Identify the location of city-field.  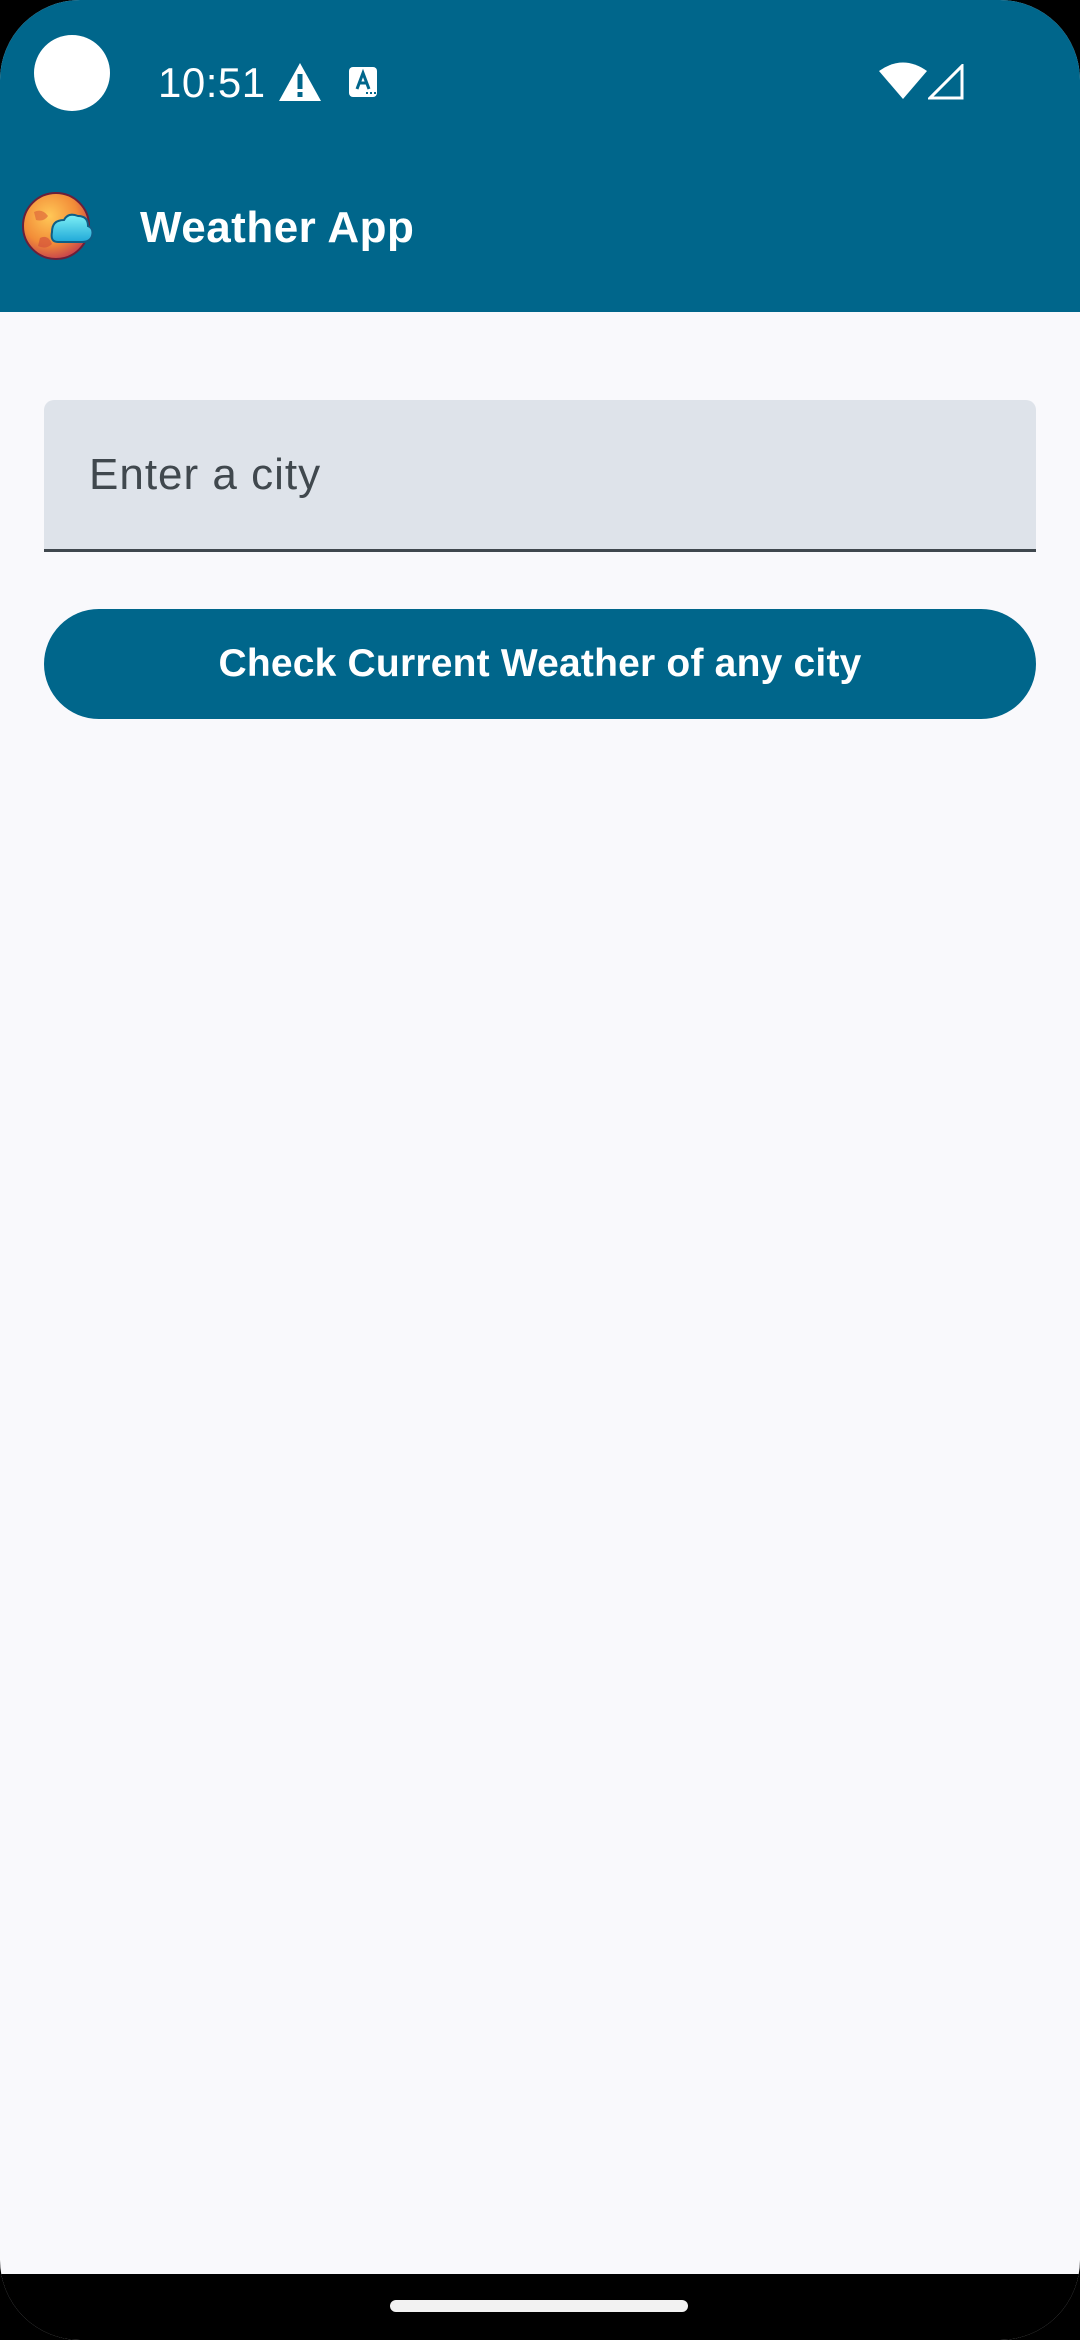
(540, 476).